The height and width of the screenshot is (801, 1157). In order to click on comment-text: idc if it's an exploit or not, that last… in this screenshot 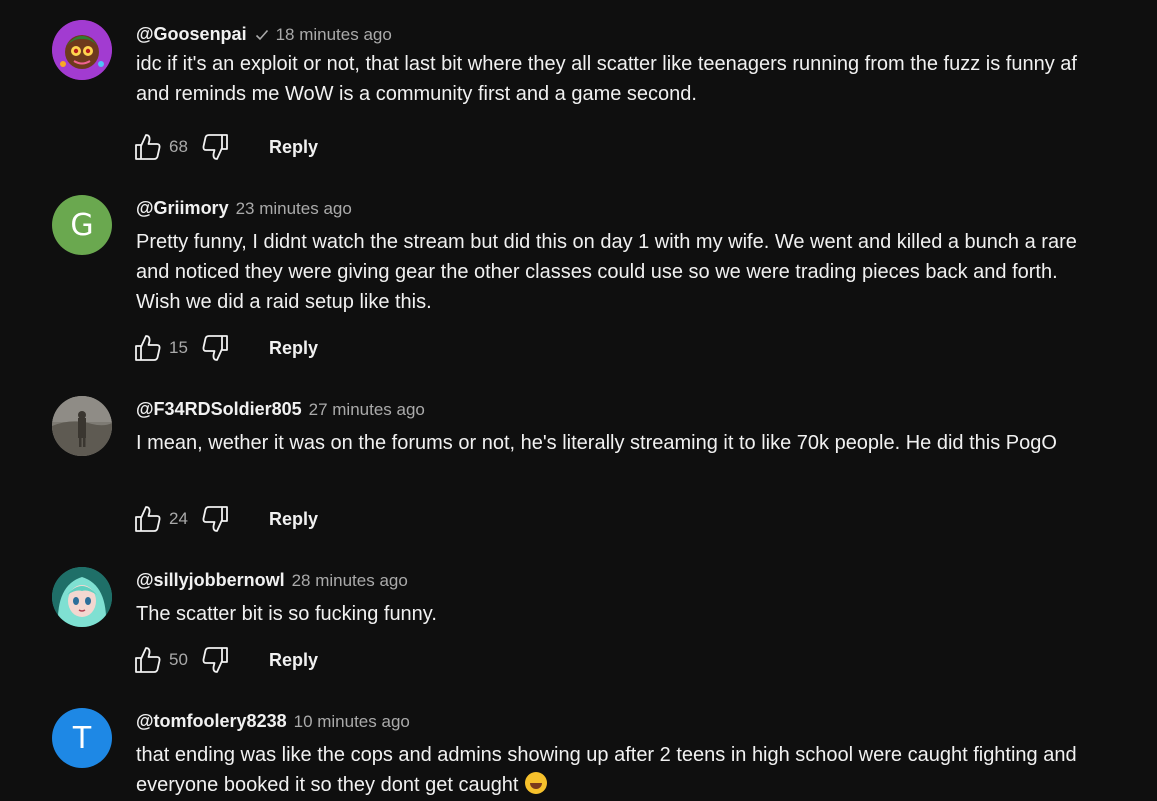, I will do `click(606, 79)`.